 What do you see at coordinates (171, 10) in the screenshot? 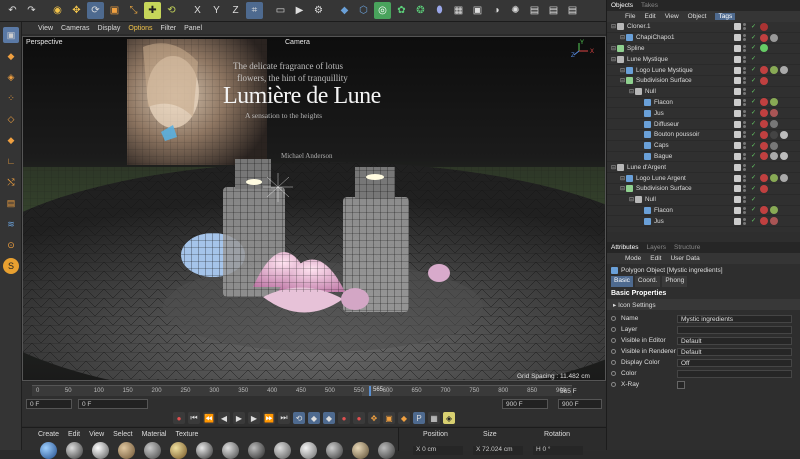
I see `rotate-tool-icon: ⟲` at bounding box center [171, 10].